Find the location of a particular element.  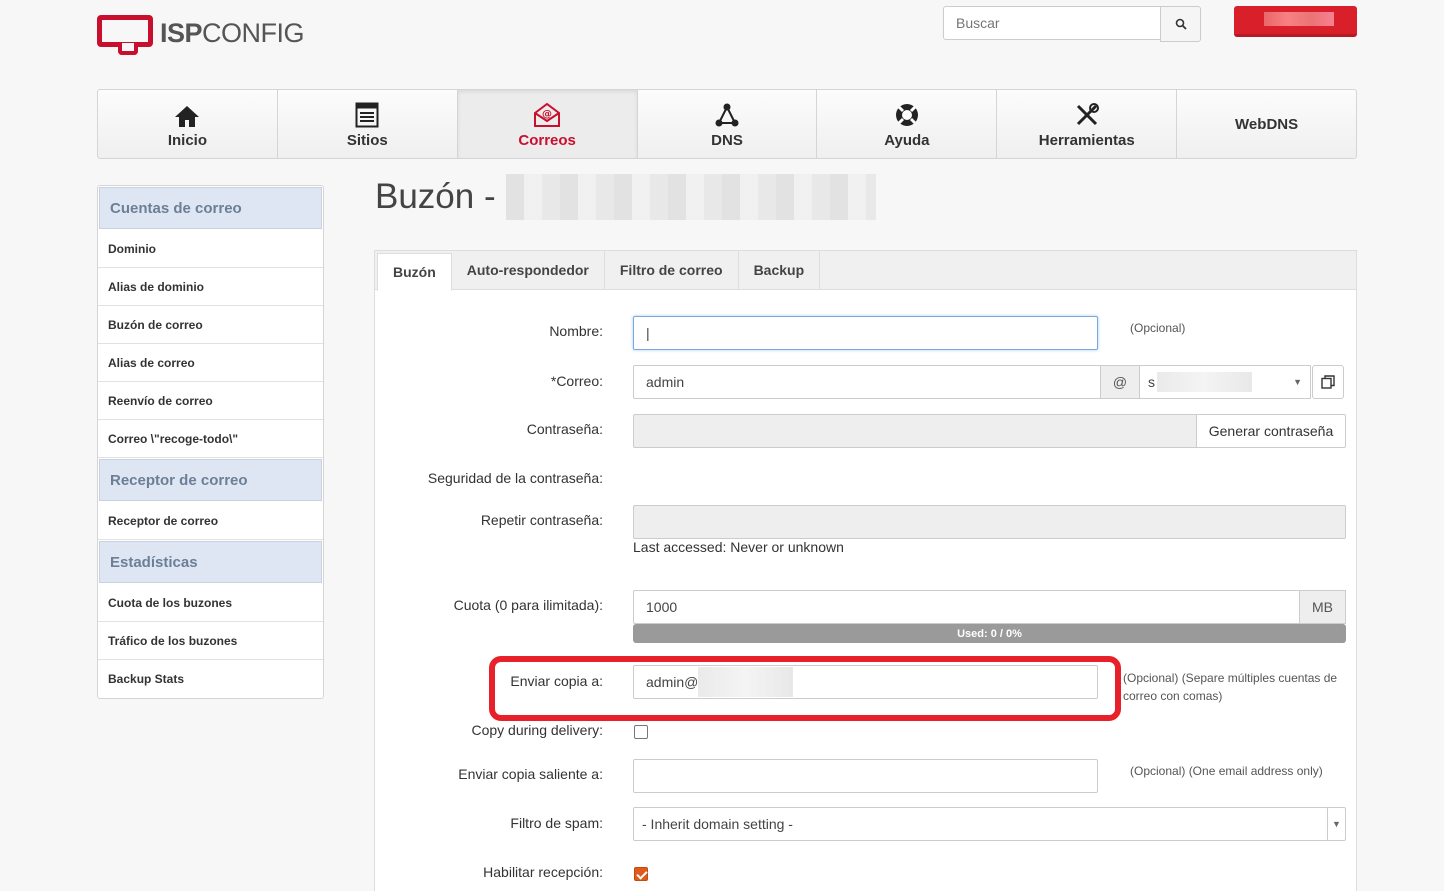

recepcion-checkbox is located at coordinates (641, 874).